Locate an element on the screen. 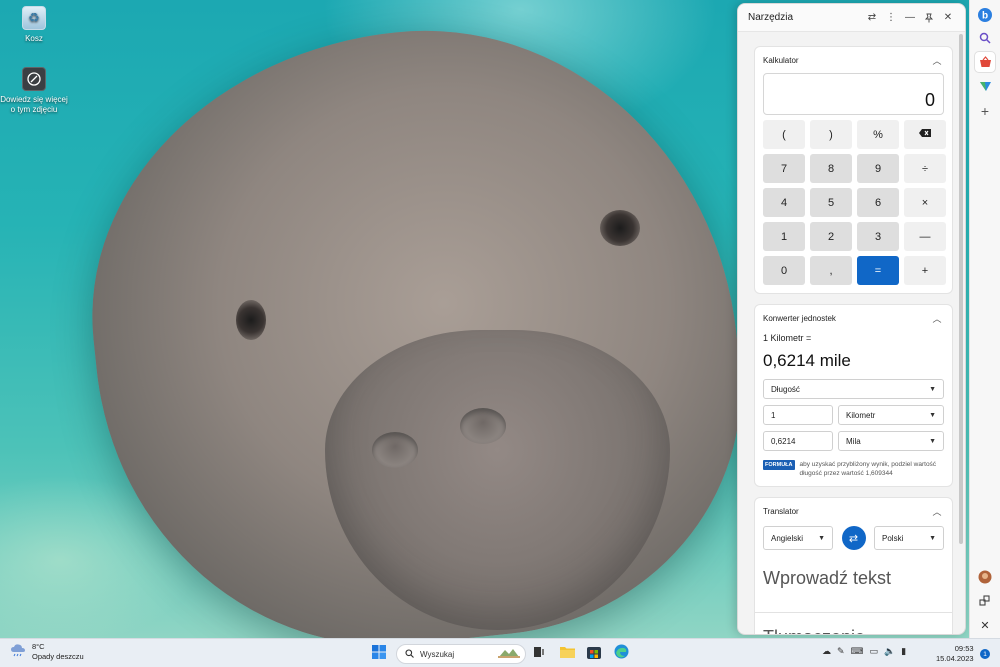  desktop-icon-label: Dowiedz się więcej o tym zdjęciu is located at coordinates (34, 104).